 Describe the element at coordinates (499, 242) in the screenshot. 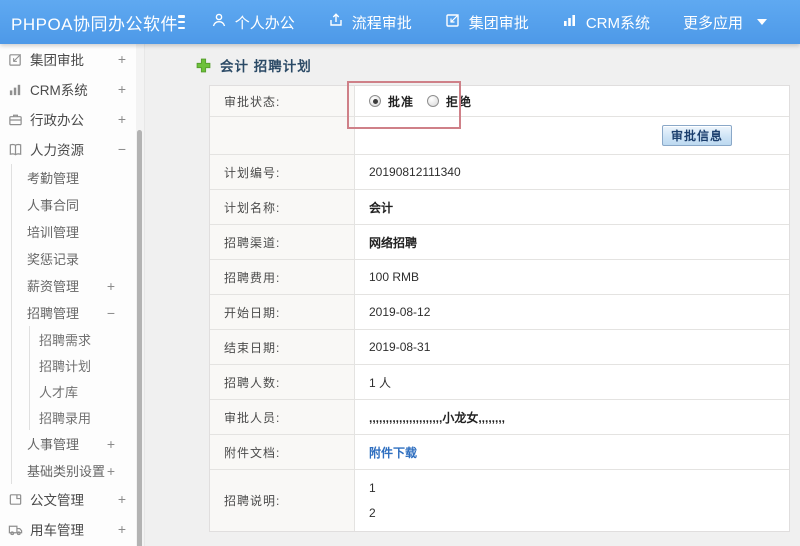

I see `row-recruit-channel: 招聘渠道: 网络招聘` at that location.